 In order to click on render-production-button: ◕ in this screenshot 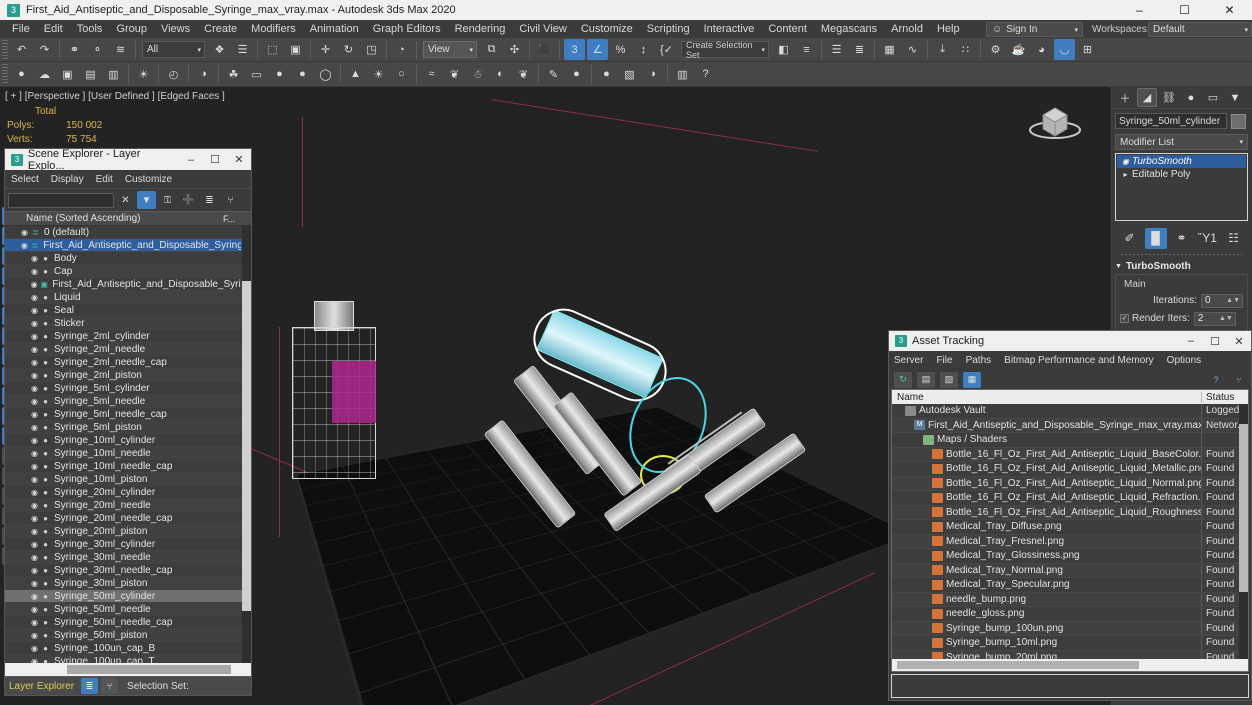, I will do `click(1041, 49)`.